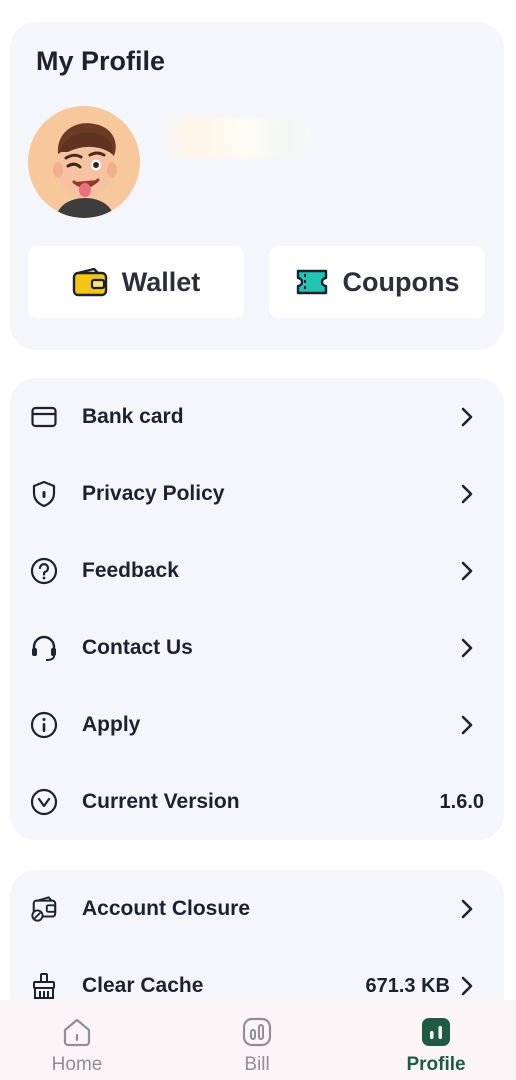 This screenshot has height=1080, width=516. What do you see at coordinates (143, 985) in the screenshot?
I see `menu-item-label: Clear Cache` at bounding box center [143, 985].